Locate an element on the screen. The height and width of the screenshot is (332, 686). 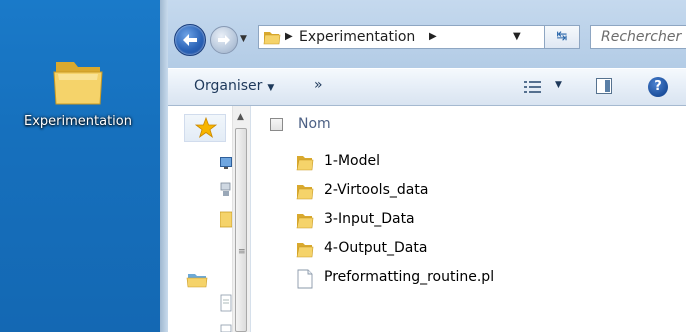
desktop-folder-label: Experimentation is located at coordinates (78, 121).